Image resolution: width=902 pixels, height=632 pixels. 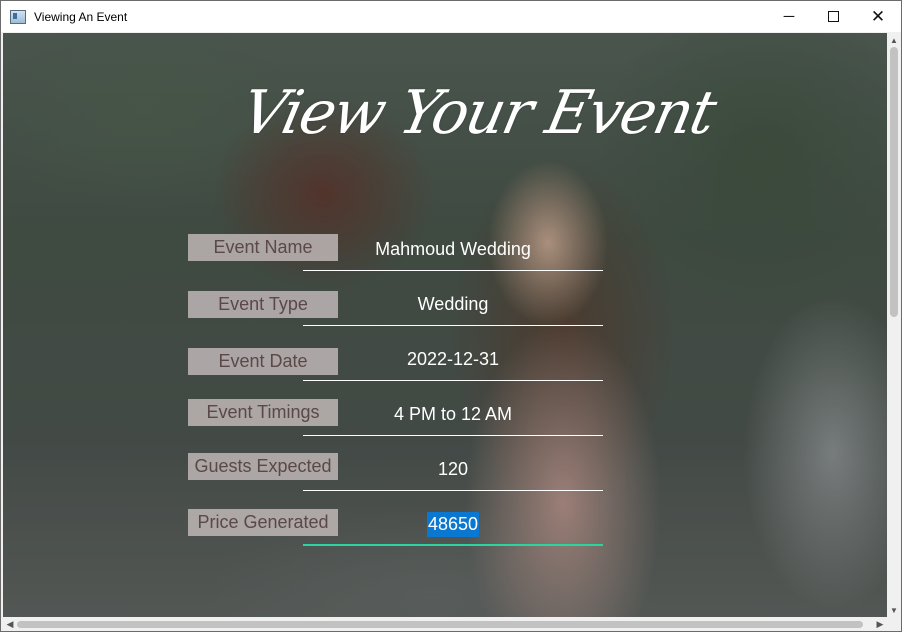 I want to click on window-title: Viewing An Event, so click(x=81, y=16).